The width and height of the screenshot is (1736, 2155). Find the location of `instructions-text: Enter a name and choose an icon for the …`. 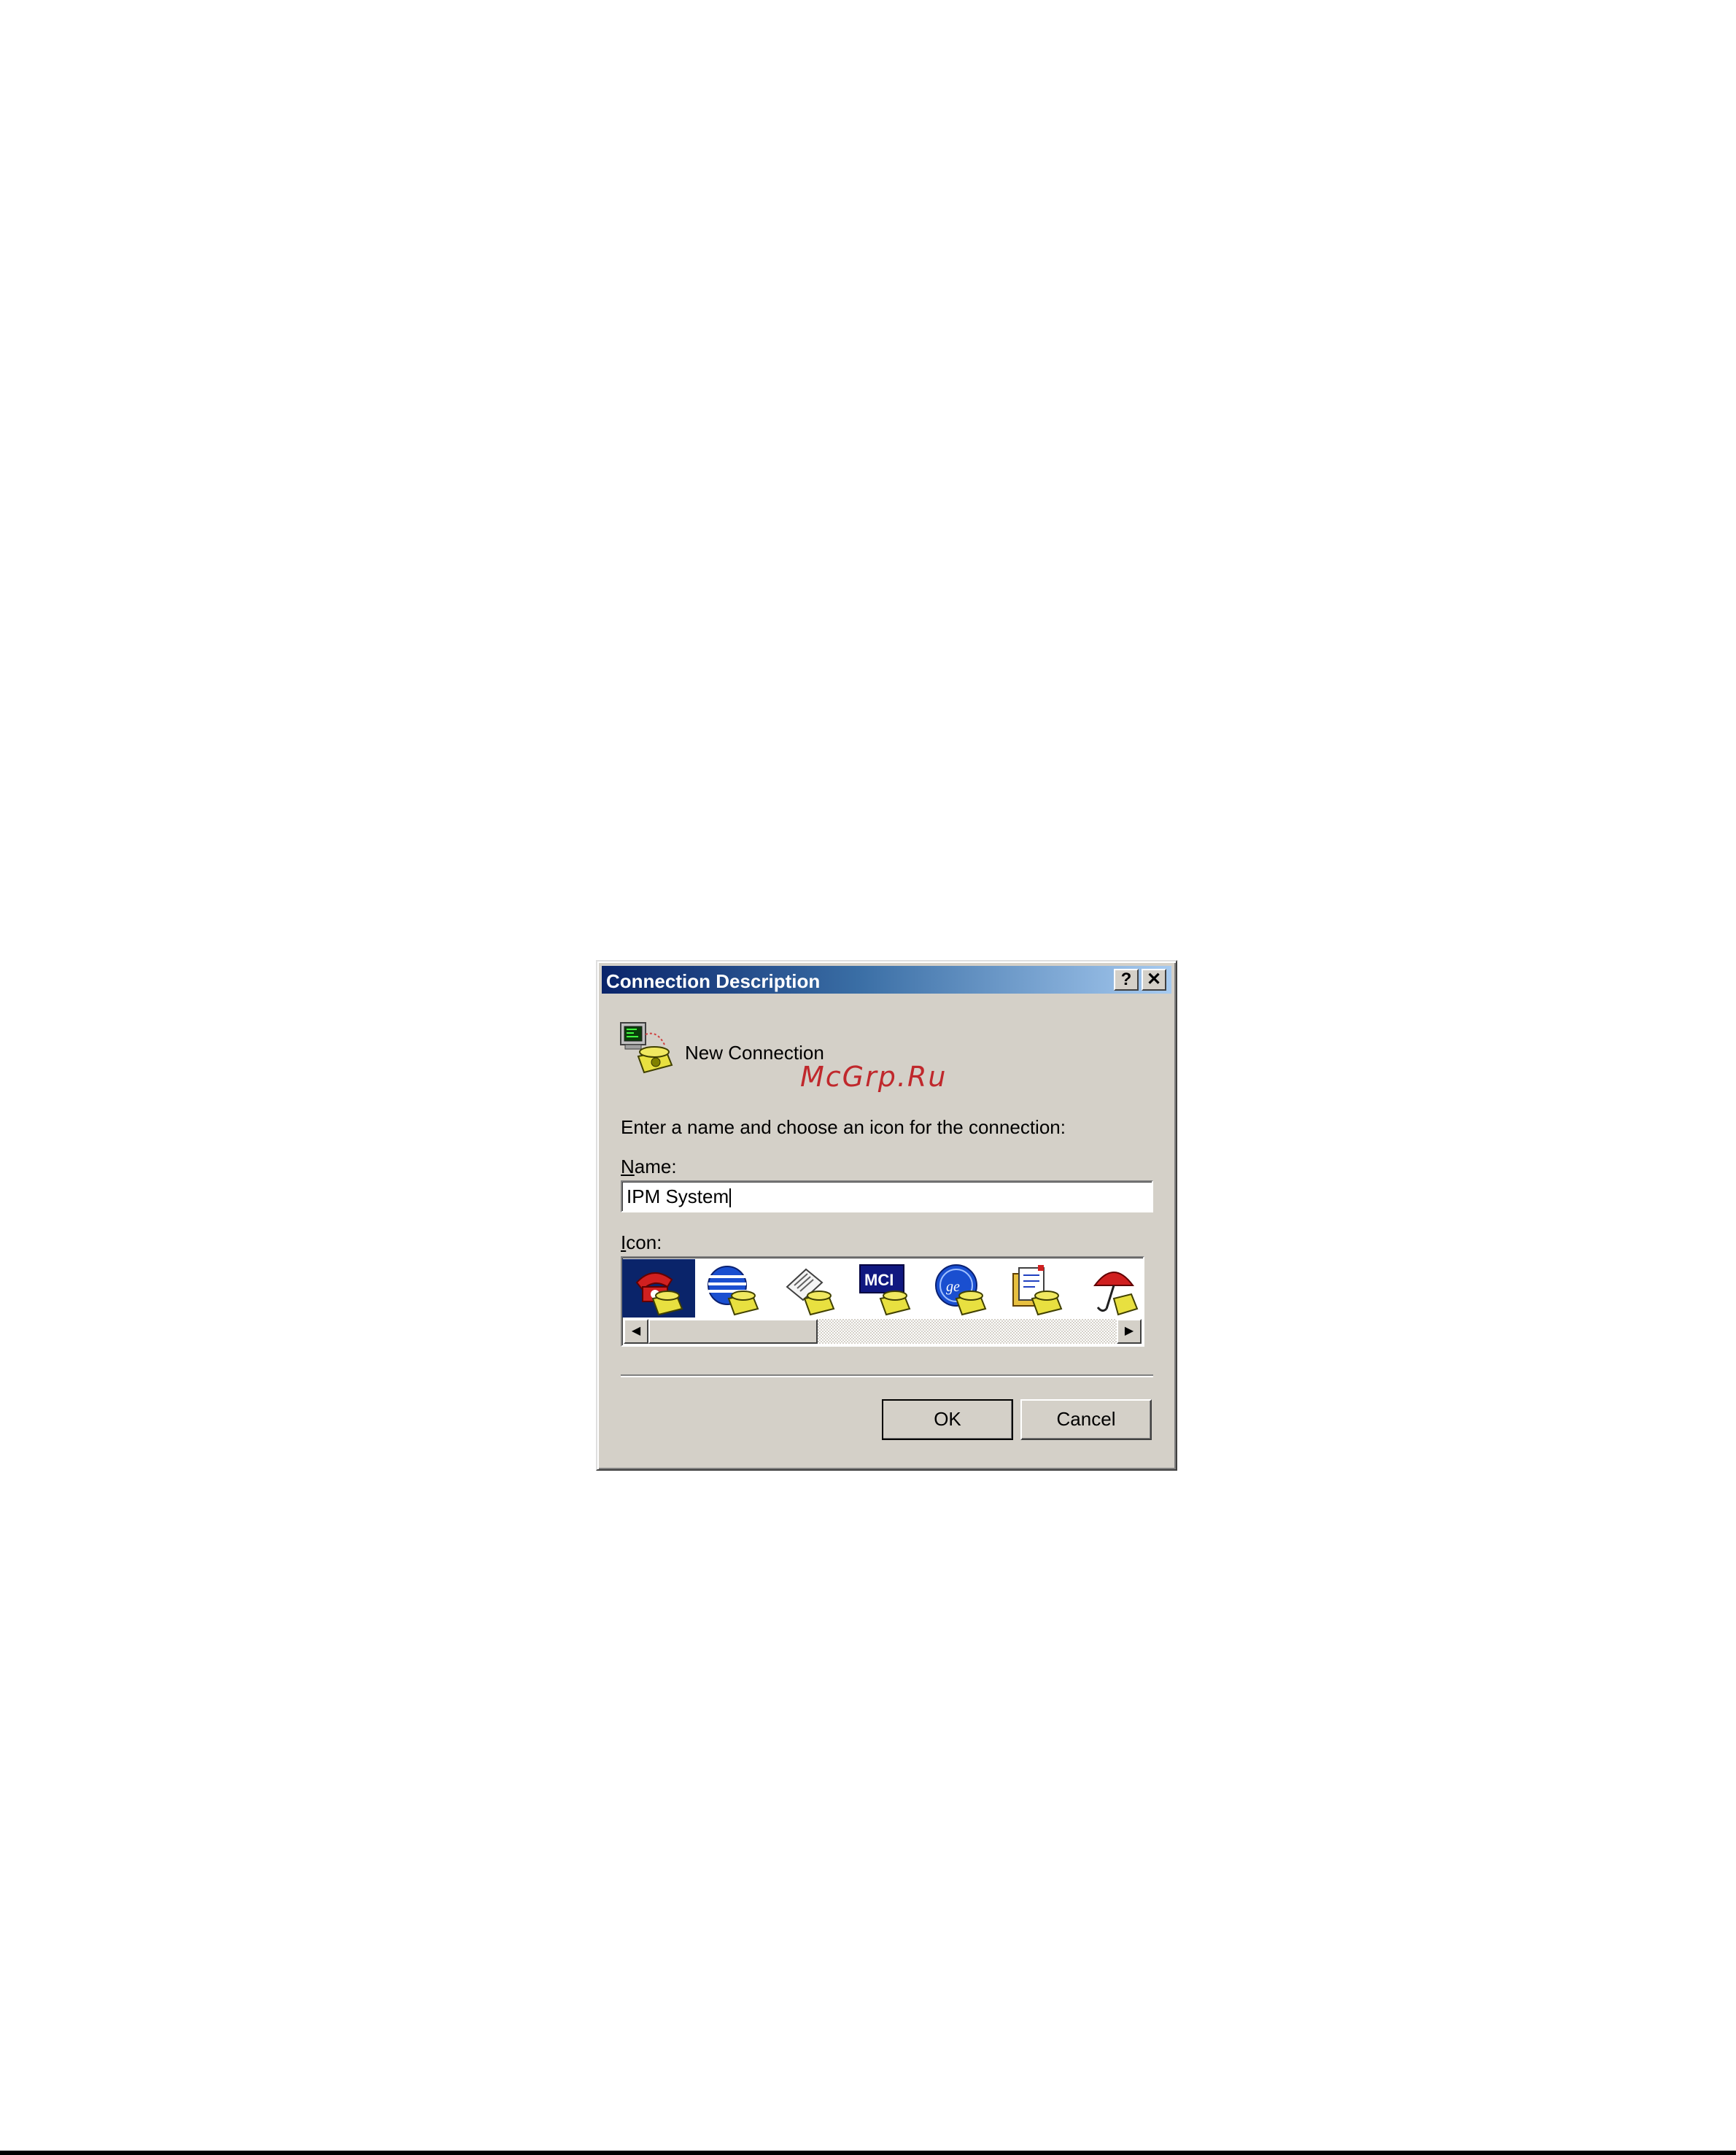

instructions-text: Enter a name and choose an icon for the … is located at coordinates (843, 1127).